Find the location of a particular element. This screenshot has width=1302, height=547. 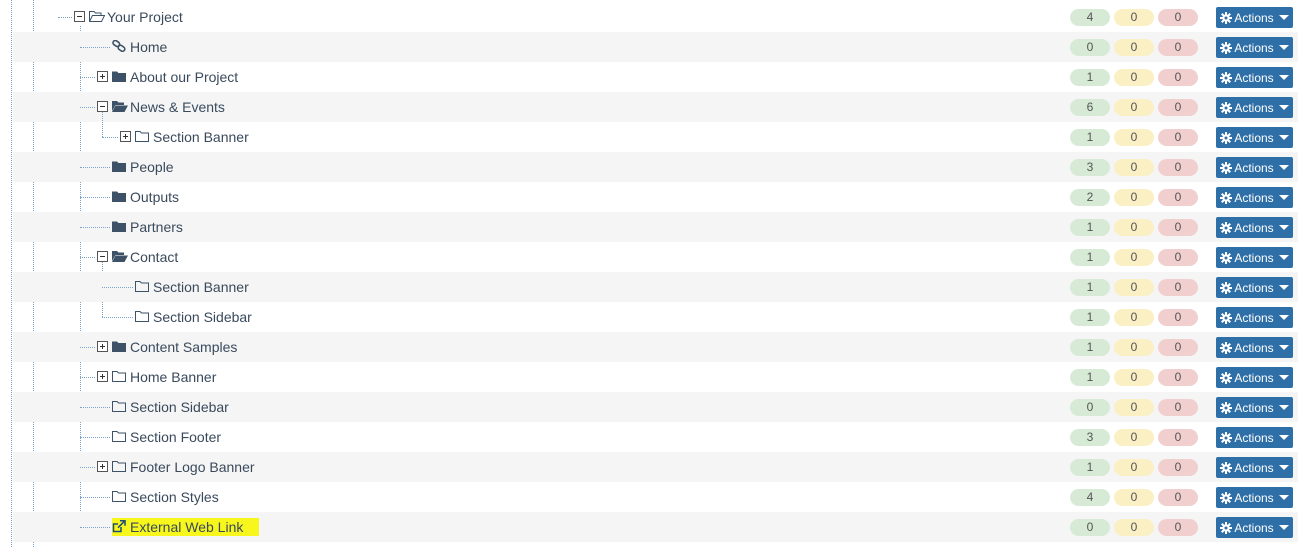

tree-row: Home Banner 1 0 0 Actions is located at coordinates (655, 377).